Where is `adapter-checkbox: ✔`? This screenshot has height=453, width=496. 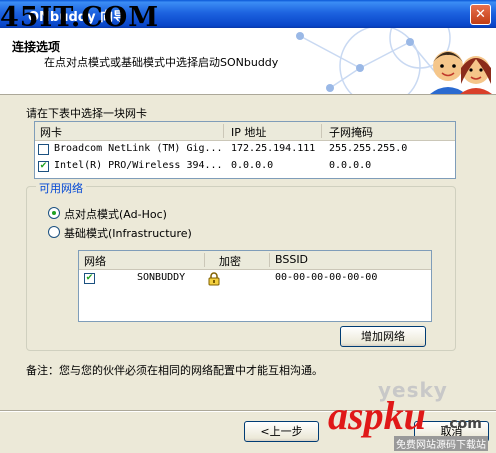 adapter-checkbox: ✔ is located at coordinates (43, 166).